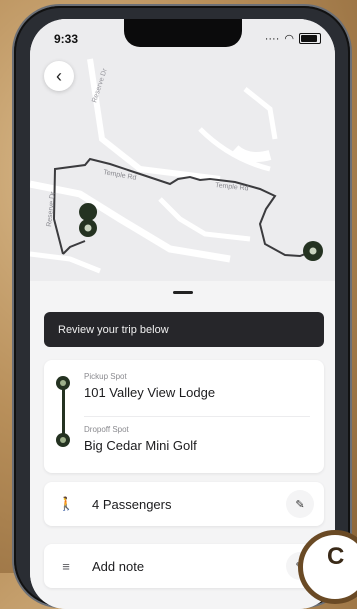 Image resolution: width=357 pixels, height=609 pixels. What do you see at coordinates (140, 445) in the screenshot?
I see `dropoff-value: Big Cedar Mini Golf` at bounding box center [140, 445].